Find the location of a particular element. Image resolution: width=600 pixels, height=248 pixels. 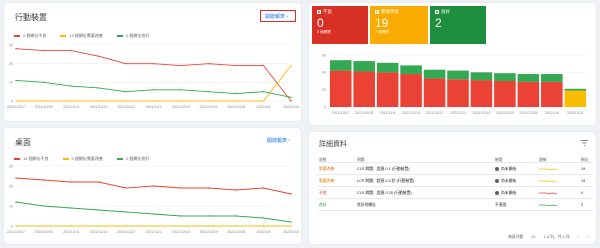

header-status: 狀態 is located at coordinates (323, 160).